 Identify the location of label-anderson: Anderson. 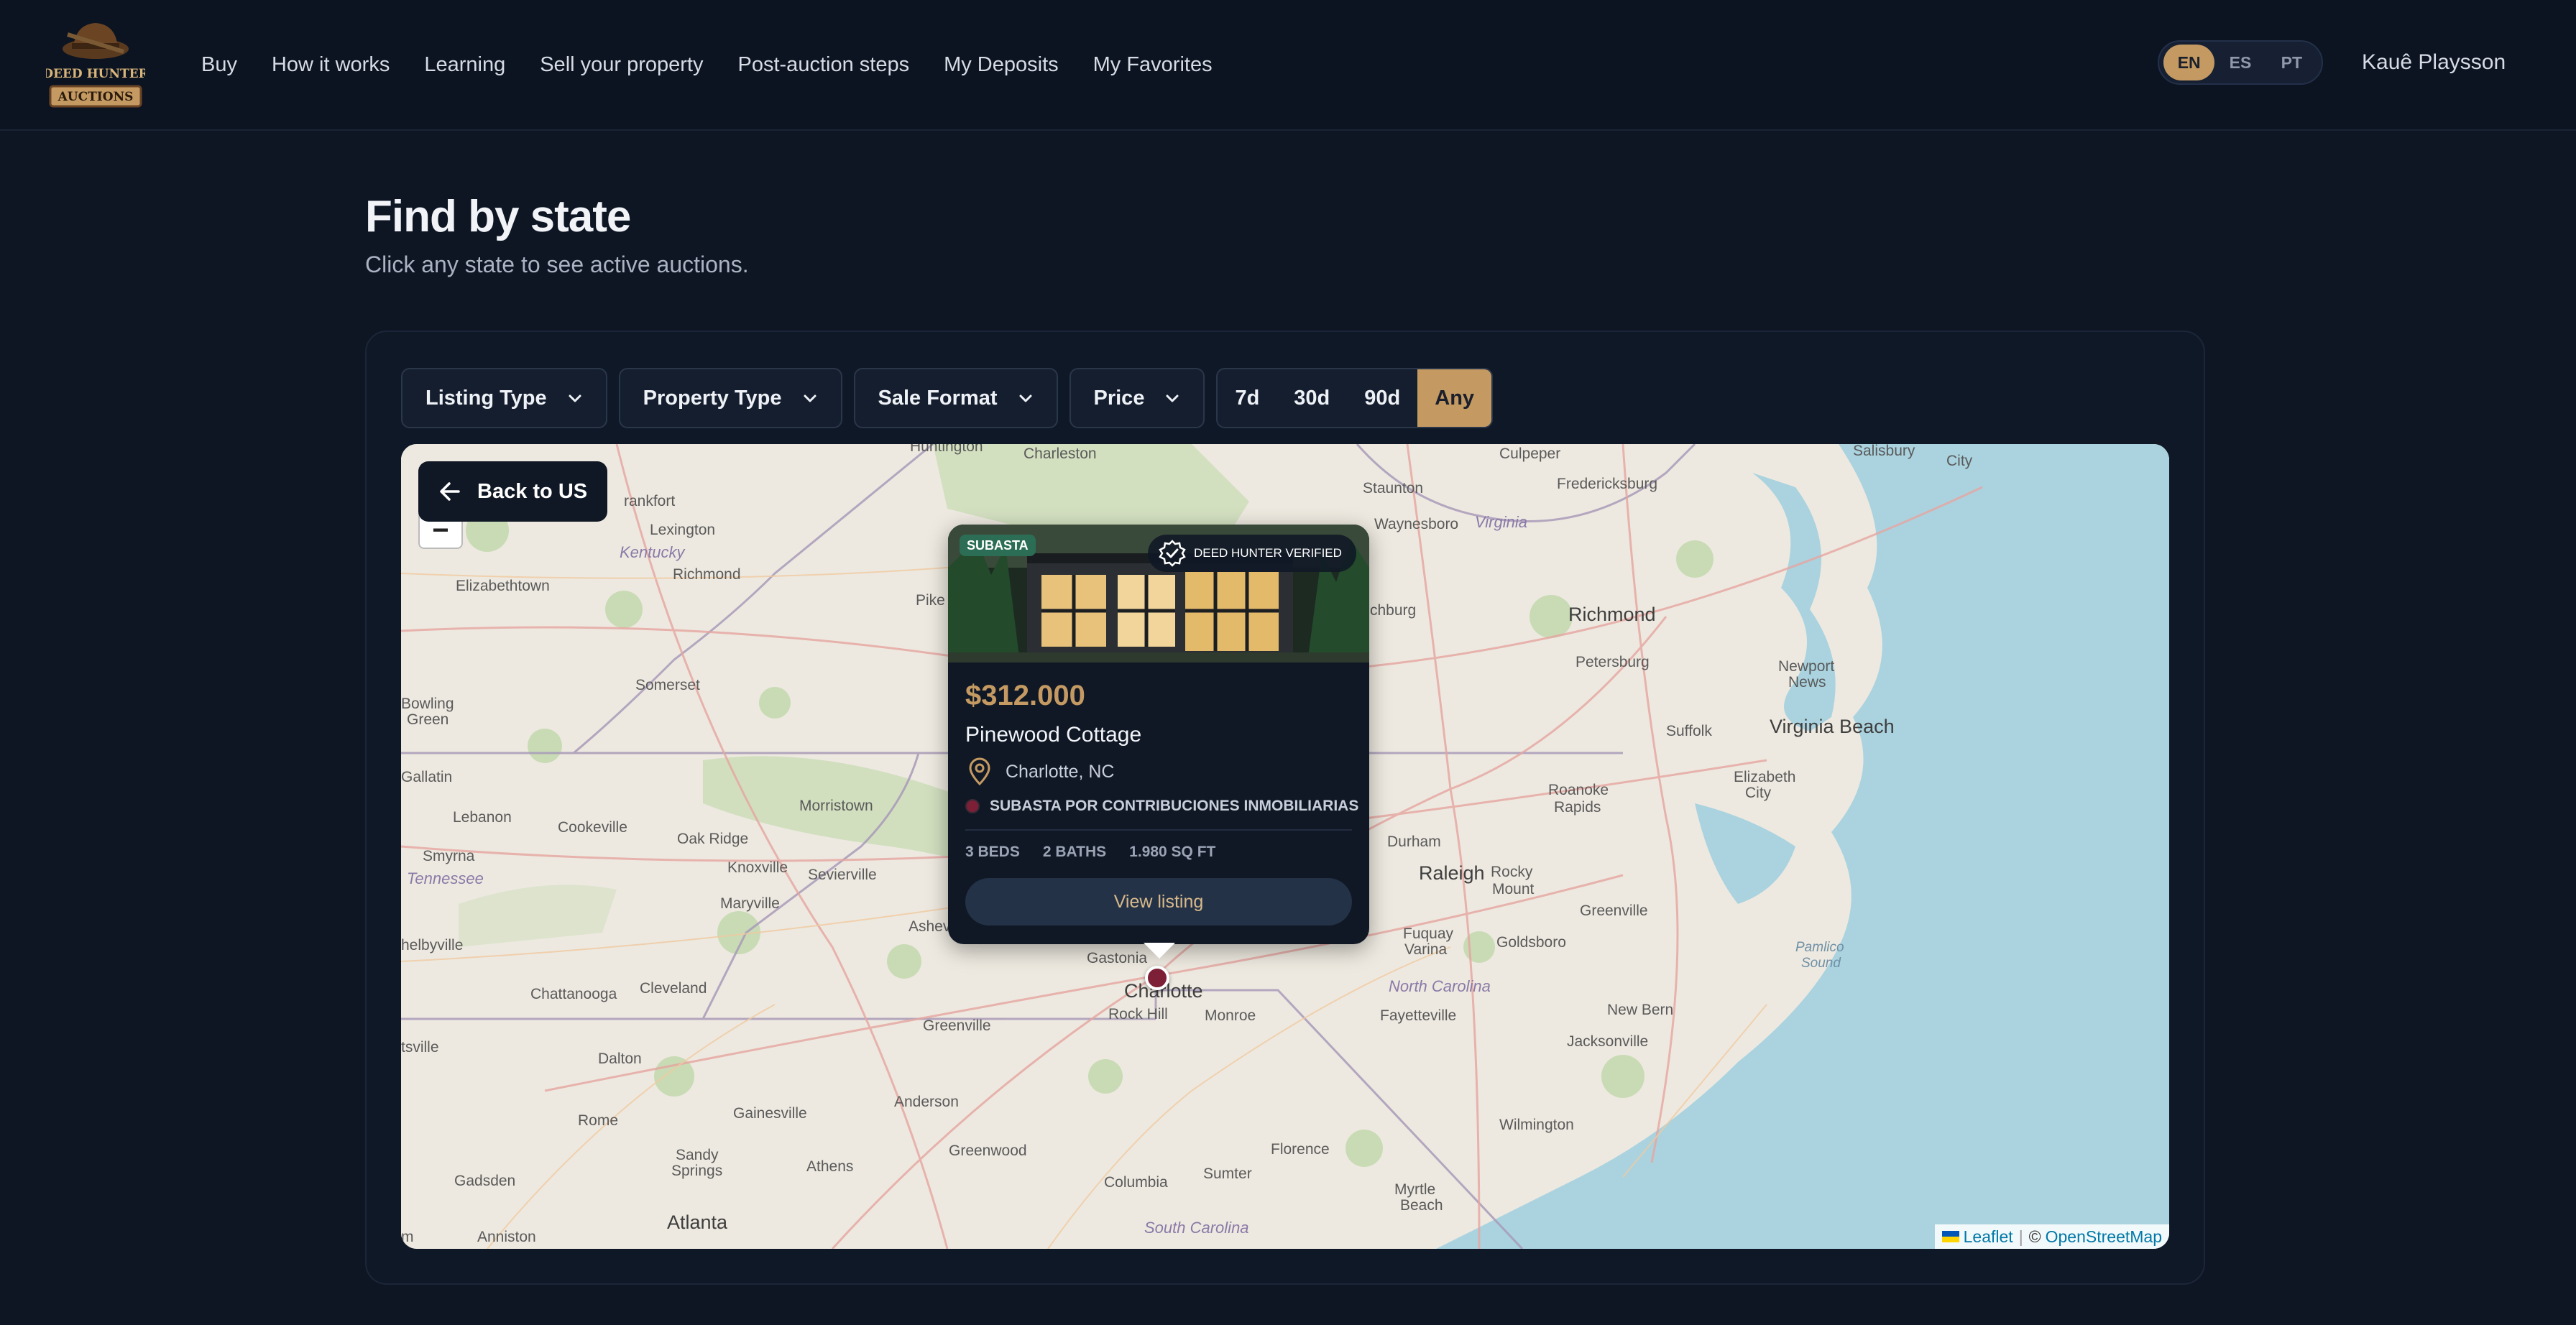
(926, 1102).